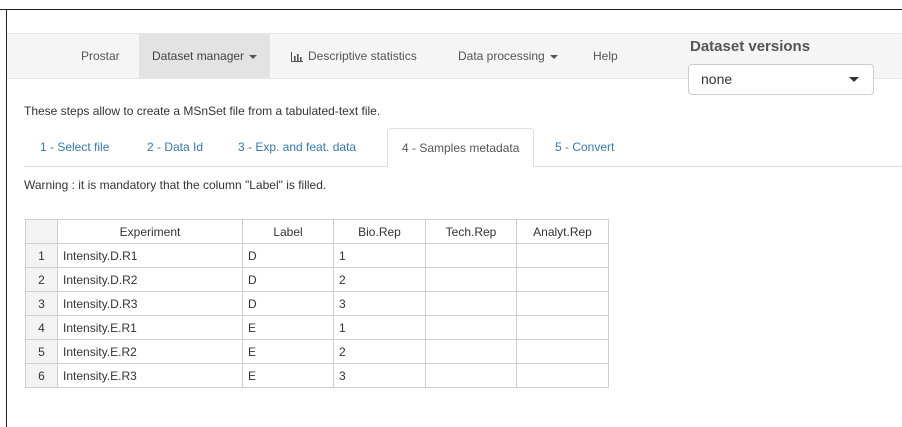 This screenshot has height=427, width=902. I want to click on nav-data-processing: Data processing, so click(508, 56).